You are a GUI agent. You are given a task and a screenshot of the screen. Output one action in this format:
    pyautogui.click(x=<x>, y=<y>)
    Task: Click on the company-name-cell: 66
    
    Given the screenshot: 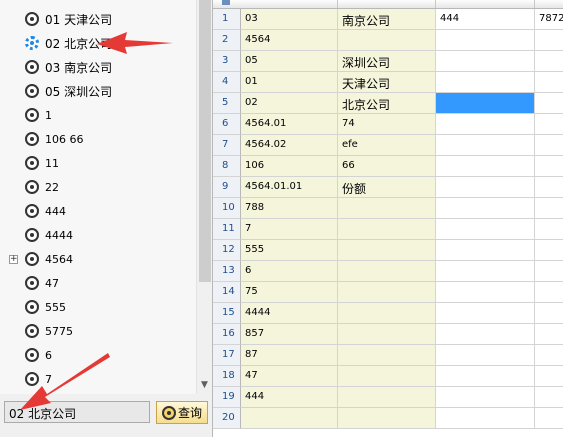 What is the action you would take?
    pyautogui.click(x=387, y=166)
    